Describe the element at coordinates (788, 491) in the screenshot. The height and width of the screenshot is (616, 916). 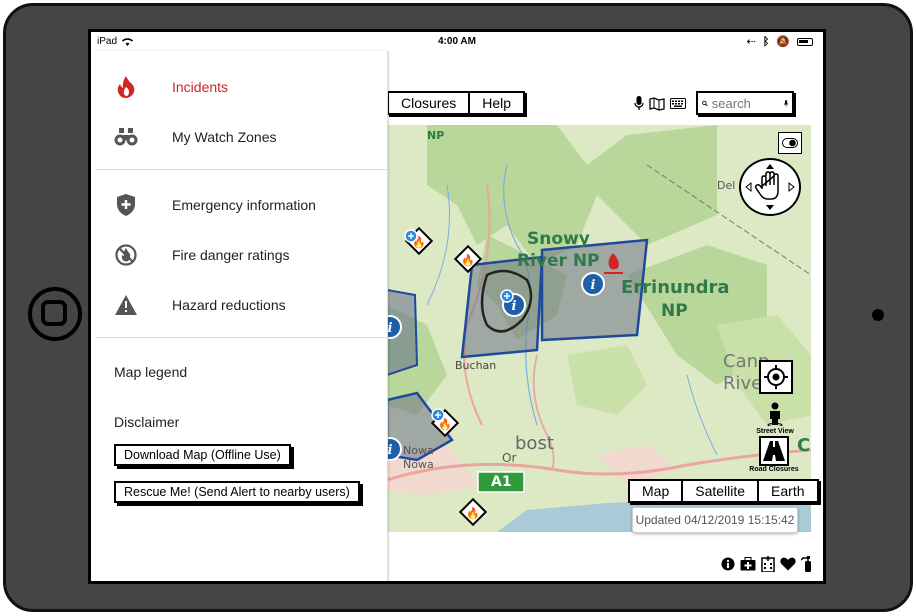
I see `map-type-earth: Earth` at that location.